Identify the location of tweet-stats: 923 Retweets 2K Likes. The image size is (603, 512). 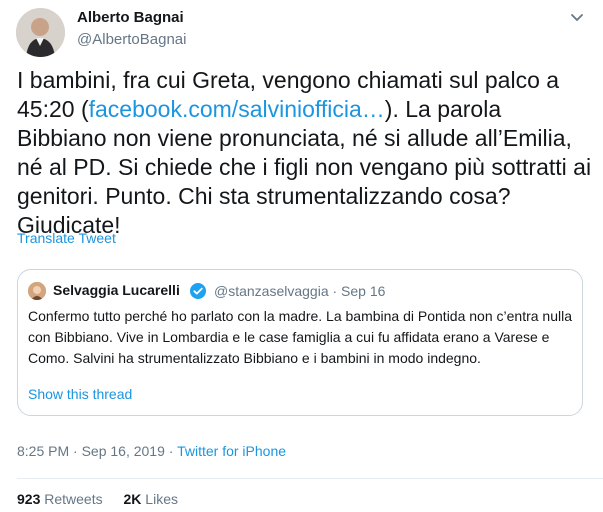
(106, 499).